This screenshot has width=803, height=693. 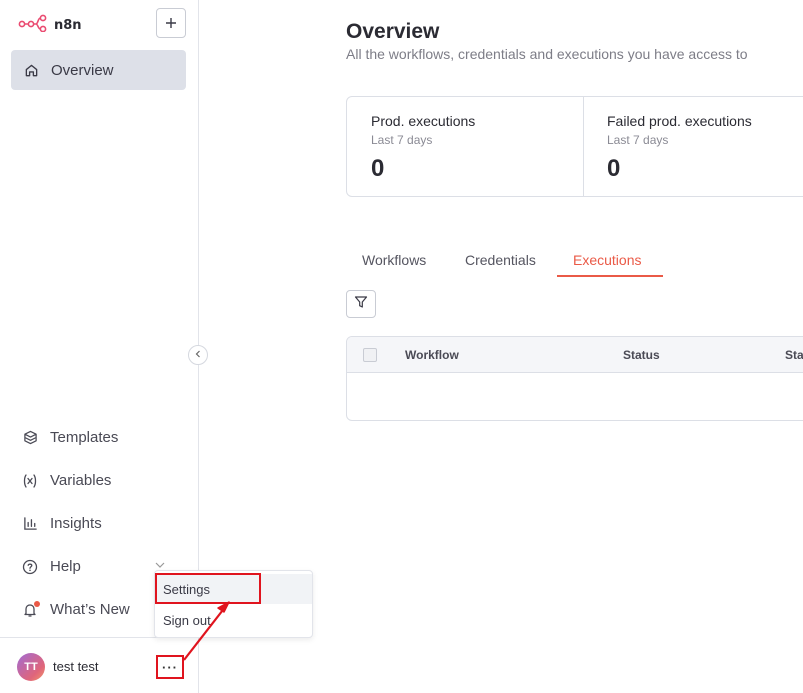 What do you see at coordinates (30, 567) in the screenshot?
I see `question-circle-icon` at bounding box center [30, 567].